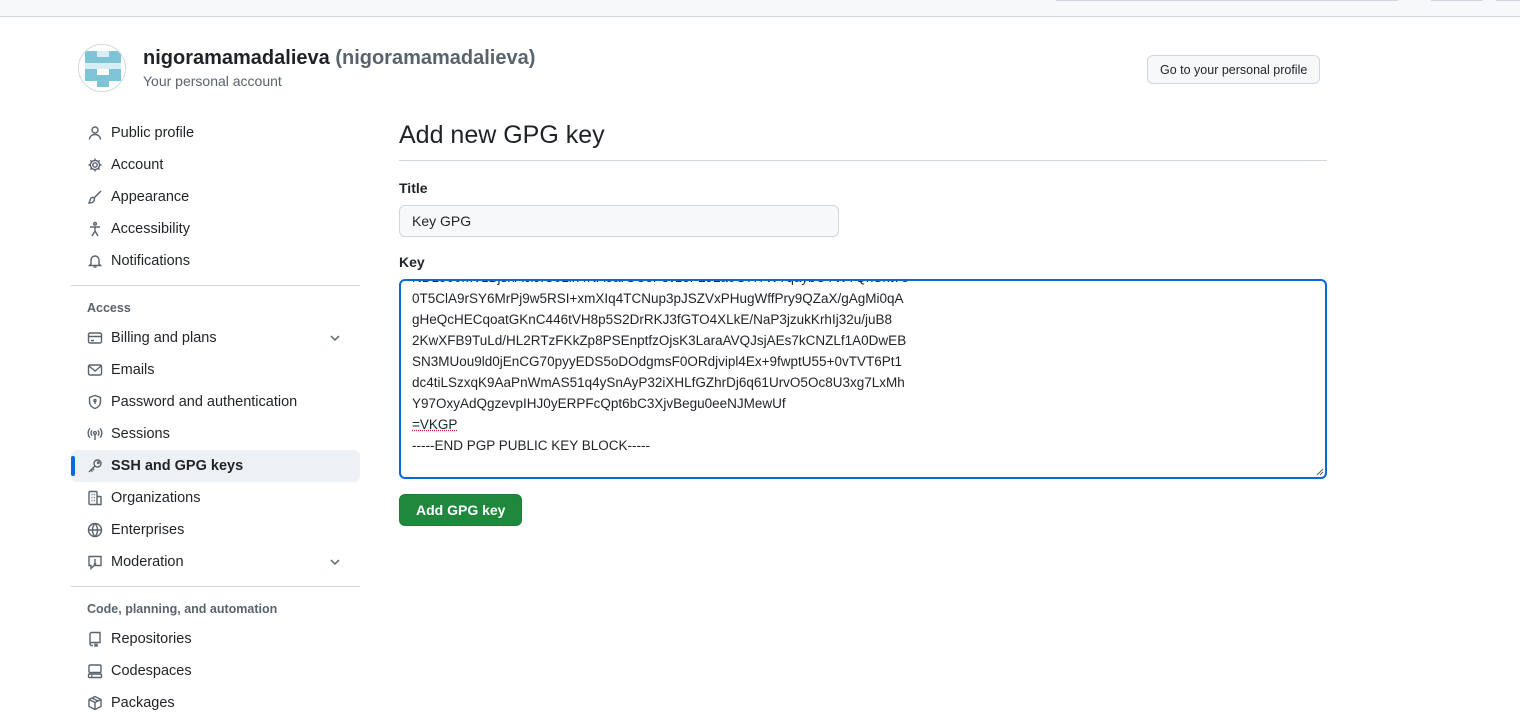 The height and width of the screenshot is (725, 1520). What do you see at coordinates (236, 58) in the screenshot?
I see `display-name: nigoramamadalieva` at bounding box center [236, 58].